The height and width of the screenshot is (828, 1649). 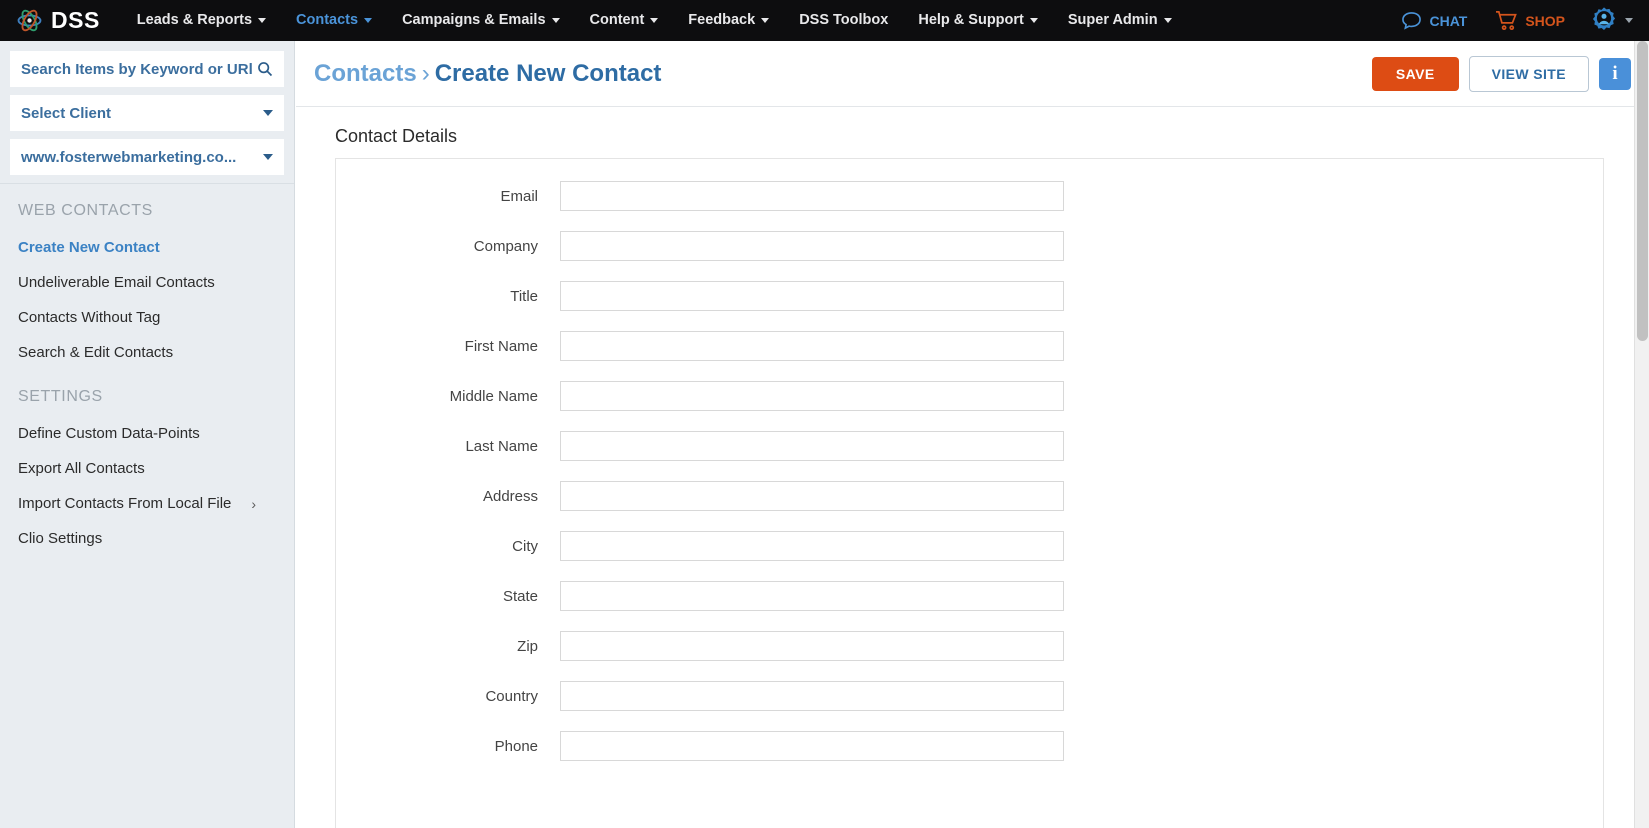 I want to click on nav-label: Campaigns & Emails, so click(x=474, y=20).